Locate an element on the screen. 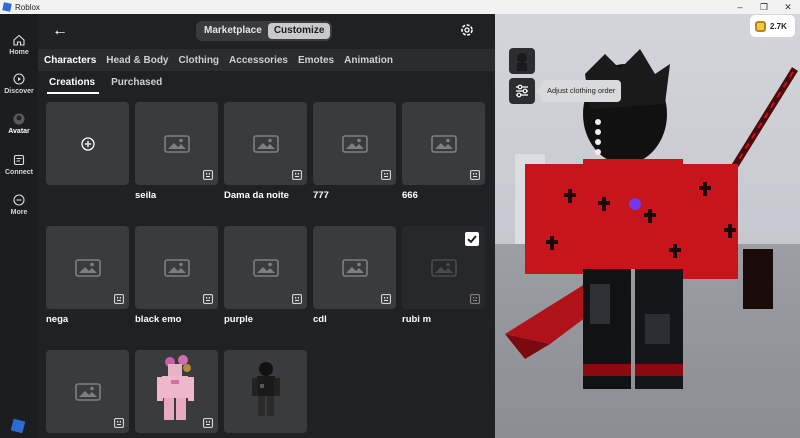  title-bar: Roblox – ❐ ✕ is located at coordinates (400, 7).